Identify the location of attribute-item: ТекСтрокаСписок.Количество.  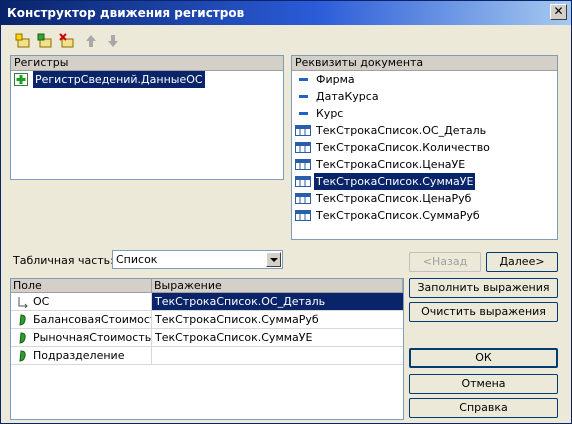
(424, 147).